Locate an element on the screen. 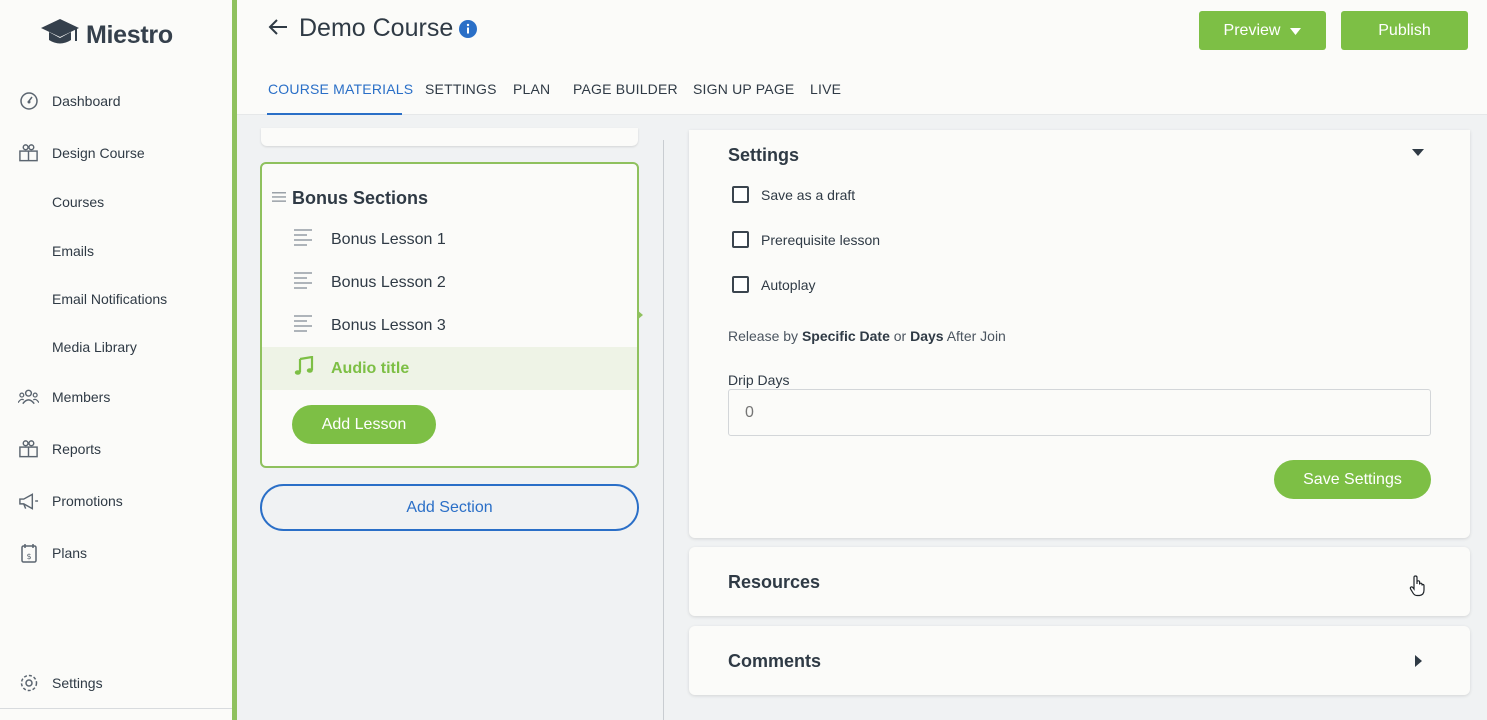 This screenshot has height=720, width=1487. lesson-item: Bonus Lesson 3 is located at coordinates (449, 325).